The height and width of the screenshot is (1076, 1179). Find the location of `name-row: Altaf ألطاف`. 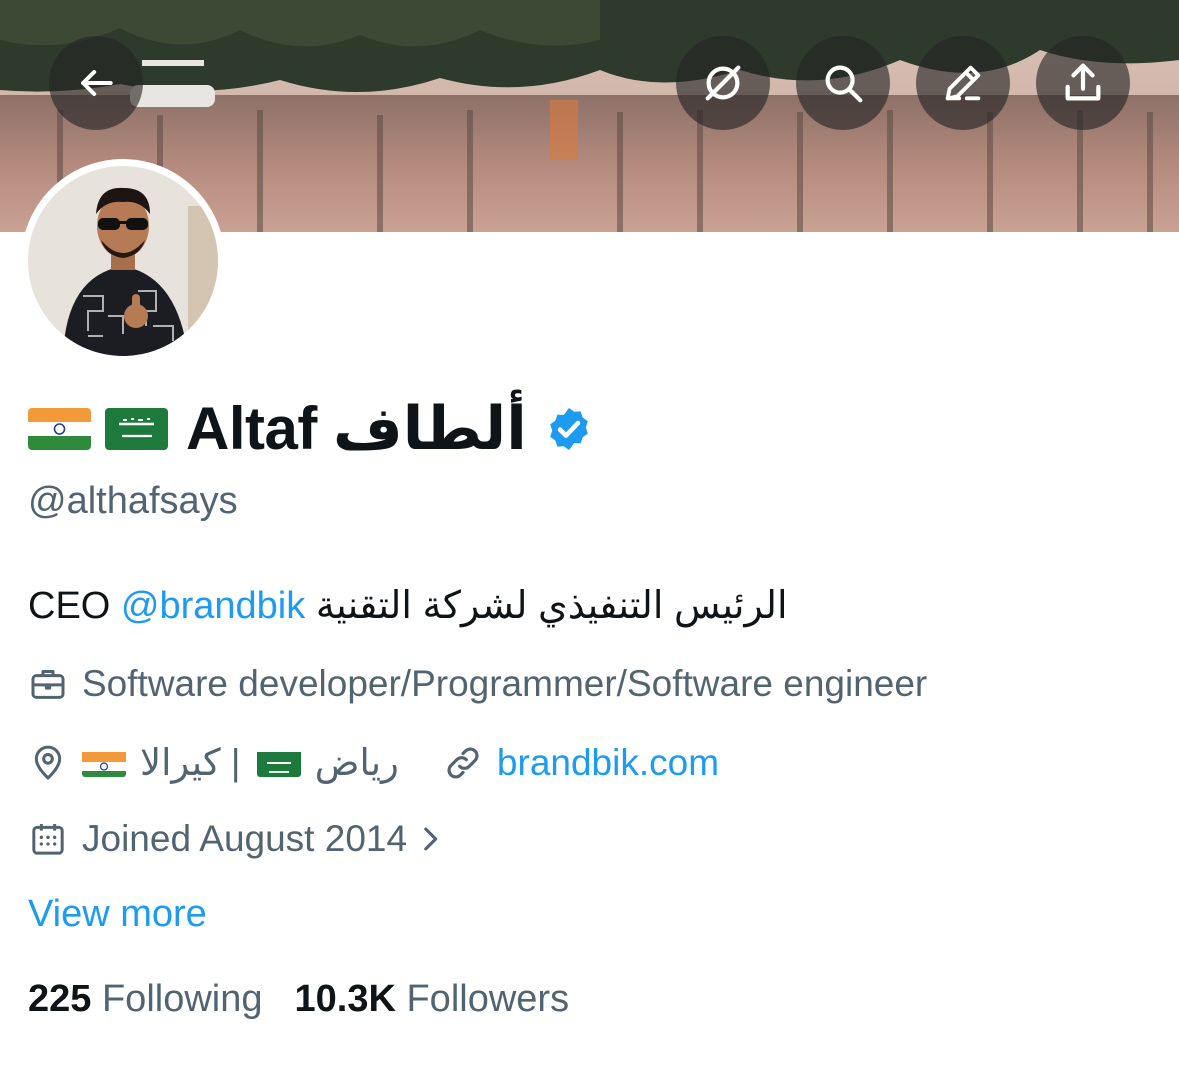

name-row: Altaf ألطاف is located at coordinates (310, 429).